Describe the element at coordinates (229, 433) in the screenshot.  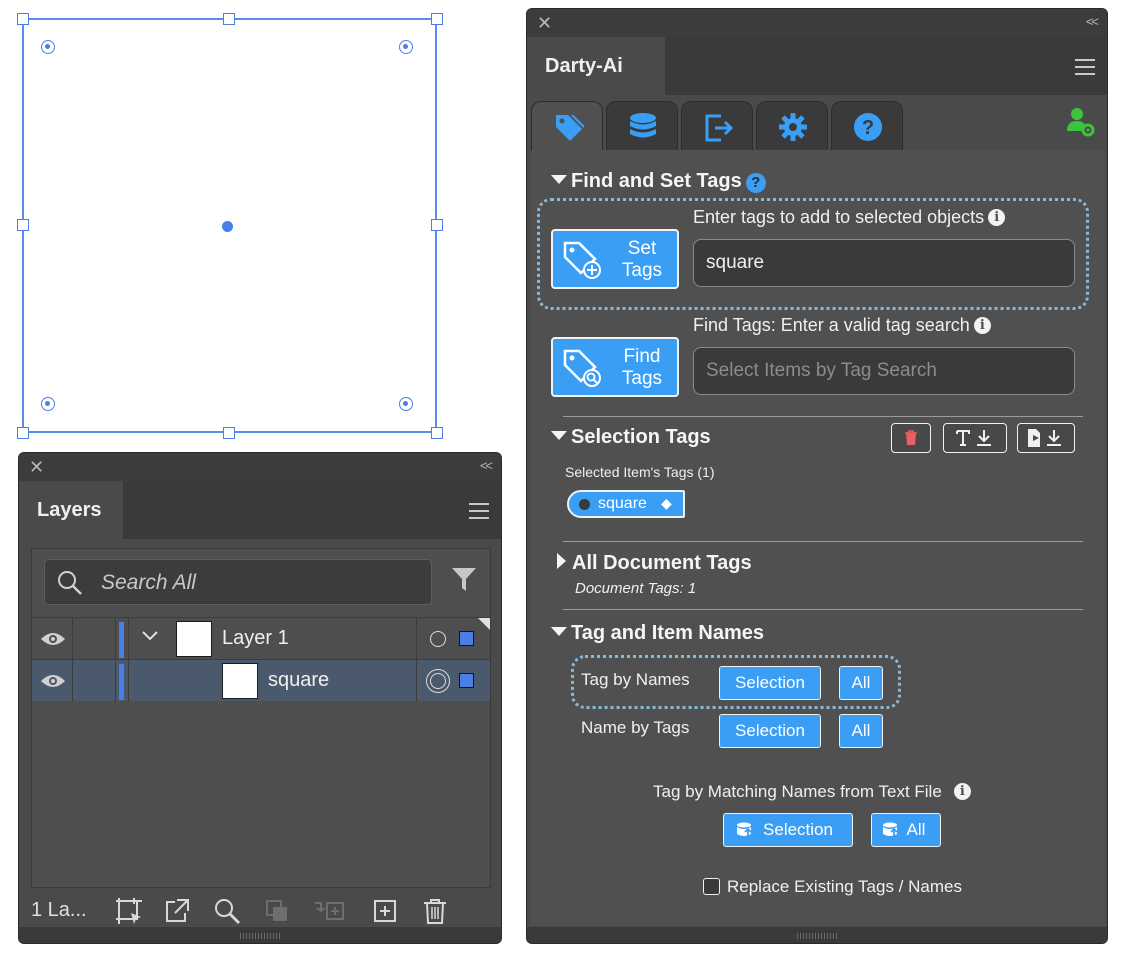
I see `resize-handle-b` at that location.